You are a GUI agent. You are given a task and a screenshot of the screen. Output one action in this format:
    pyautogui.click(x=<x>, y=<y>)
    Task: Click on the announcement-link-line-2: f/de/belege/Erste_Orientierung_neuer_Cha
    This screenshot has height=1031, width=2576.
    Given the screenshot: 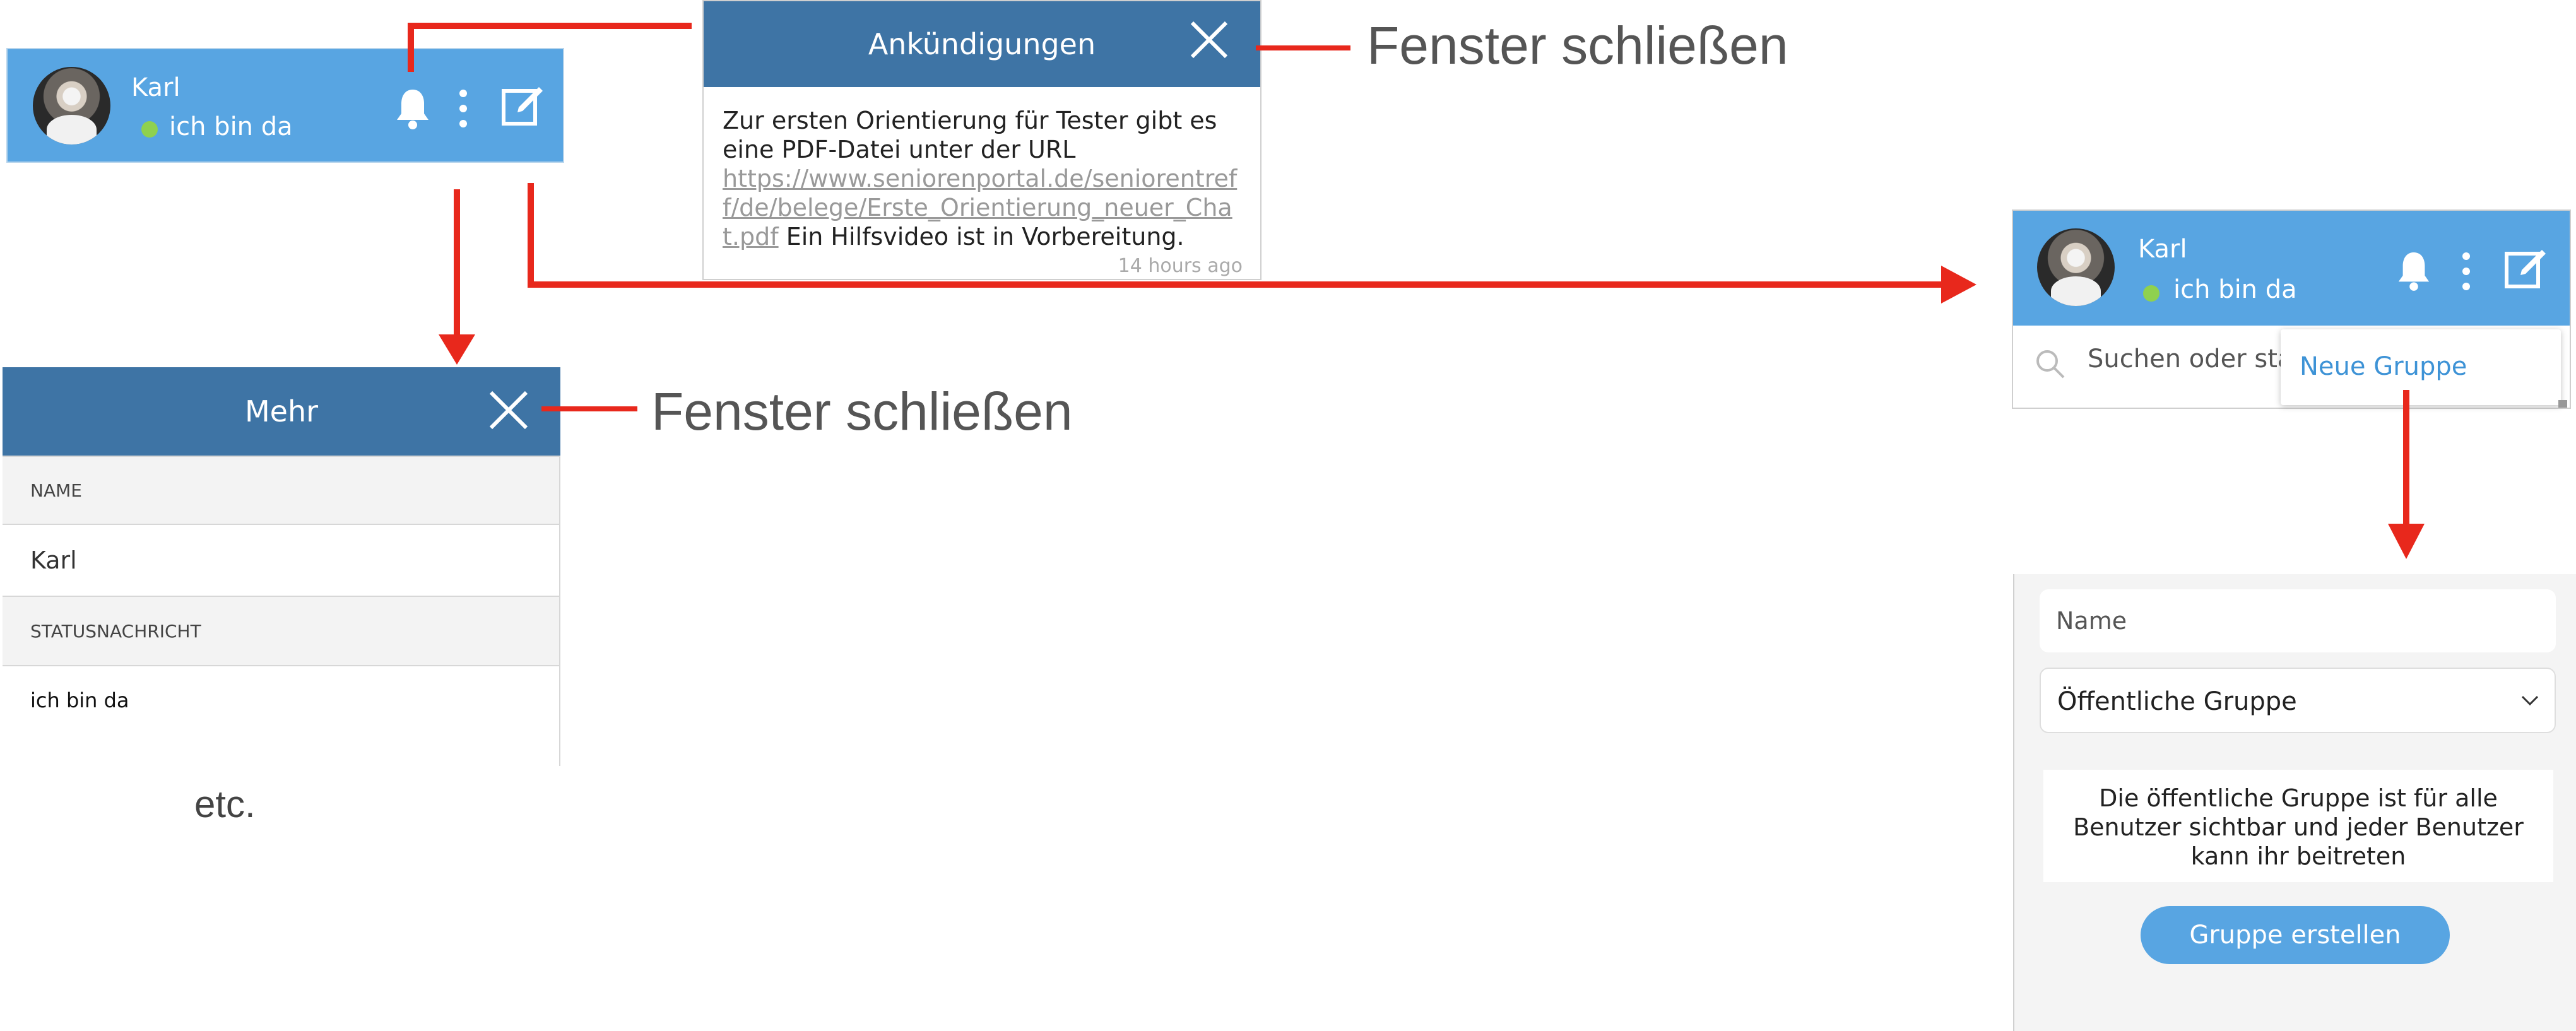 What is the action you would take?
    pyautogui.click(x=977, y=207)
    